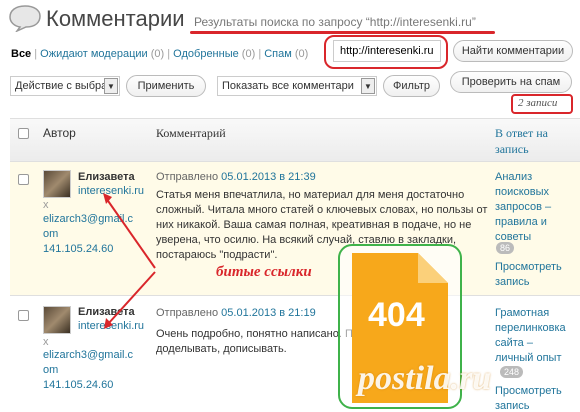 The width and height of the screenshot is (580, 412). Describe the element at coordinates (264, 272) in the screenshot. I see `broken-links-annotation: битые ссылки` at that location.